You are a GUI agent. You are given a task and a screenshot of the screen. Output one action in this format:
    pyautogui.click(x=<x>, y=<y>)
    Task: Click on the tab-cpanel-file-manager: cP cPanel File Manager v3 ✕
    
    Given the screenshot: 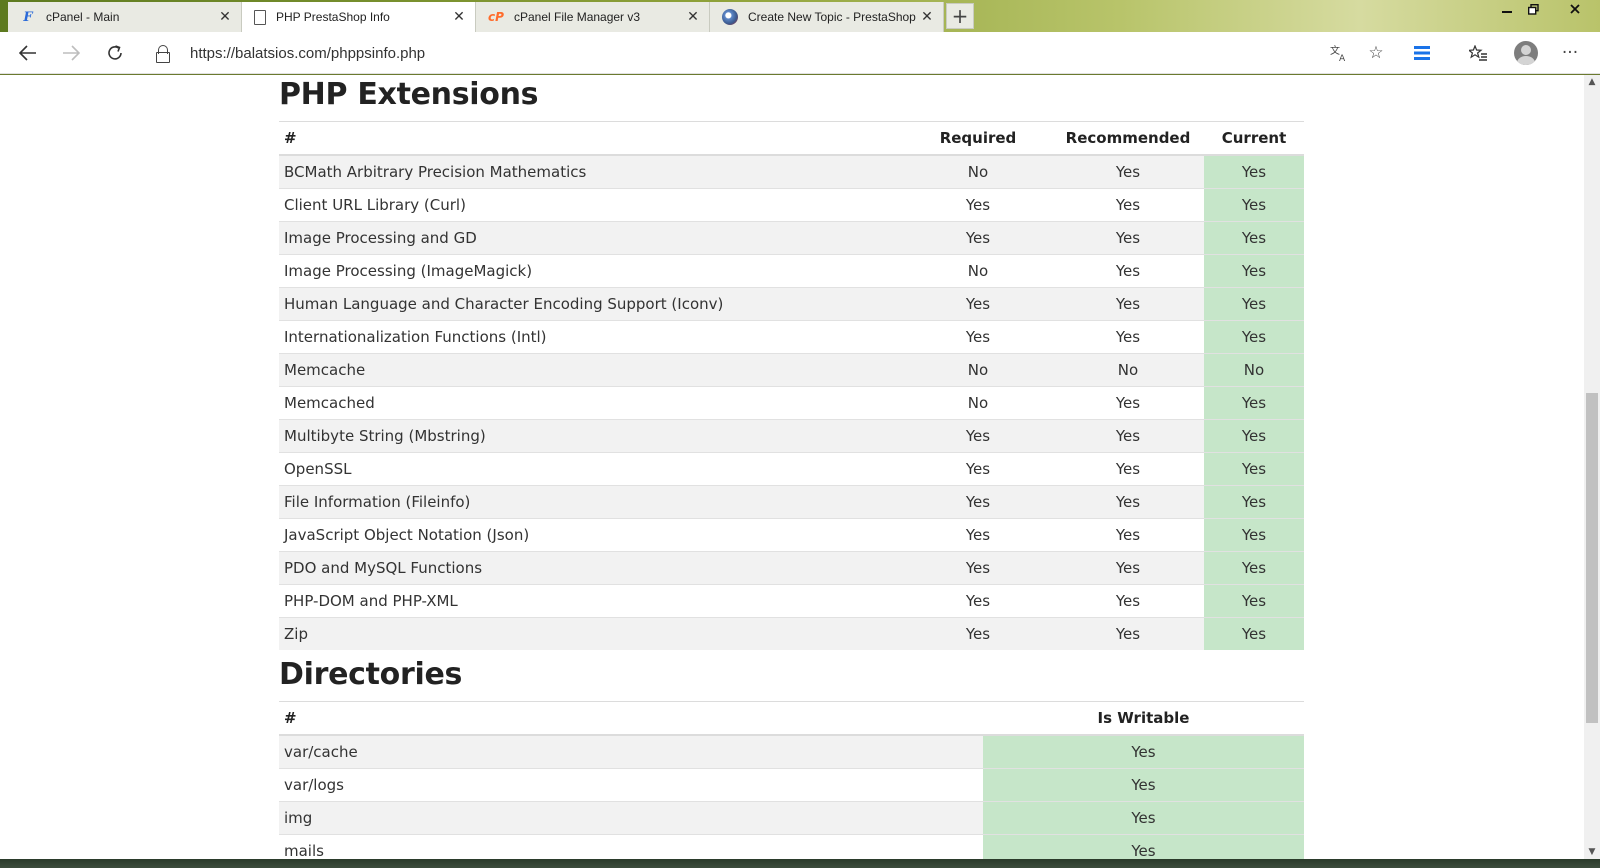 What is the action you would take?
    pyautogui.click(x=593, y=17)
    